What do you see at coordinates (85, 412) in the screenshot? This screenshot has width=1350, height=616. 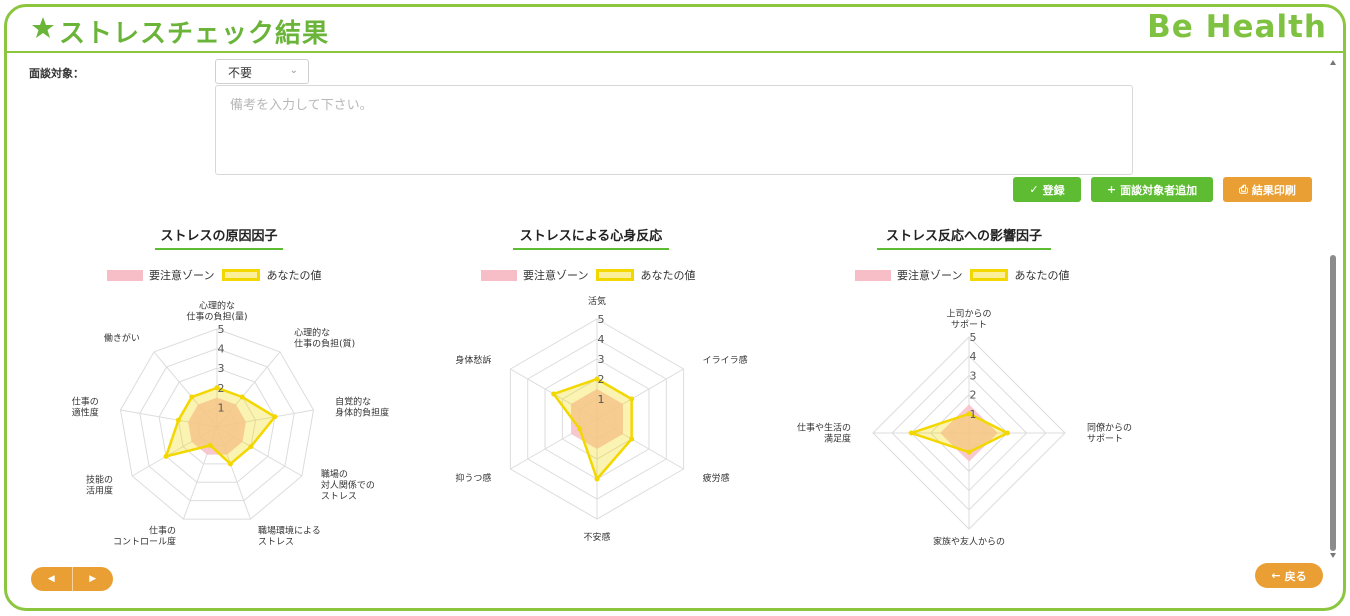 I see `axis-label-line: 適性度` at bounding box center [85, 412].